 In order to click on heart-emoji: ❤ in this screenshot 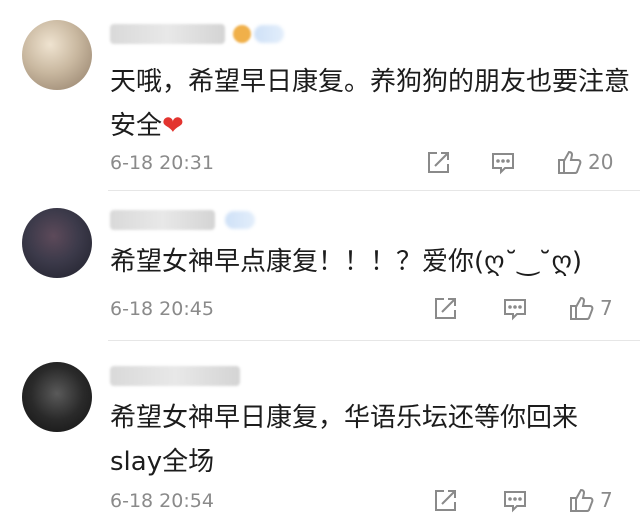, I will do `click(173, 126)`.